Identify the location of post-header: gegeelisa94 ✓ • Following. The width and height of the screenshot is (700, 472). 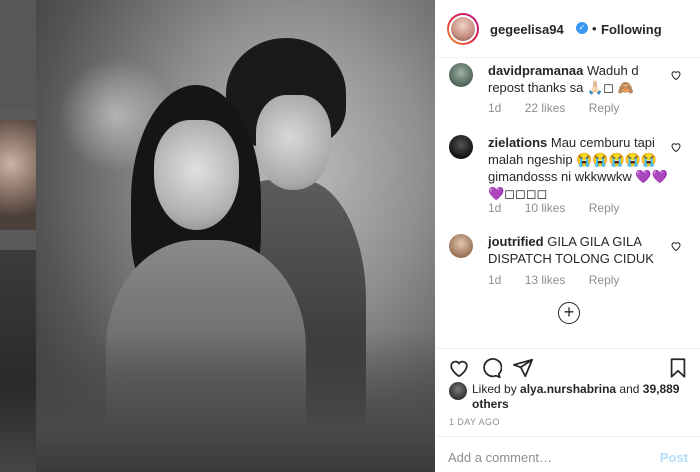
(567, 29).